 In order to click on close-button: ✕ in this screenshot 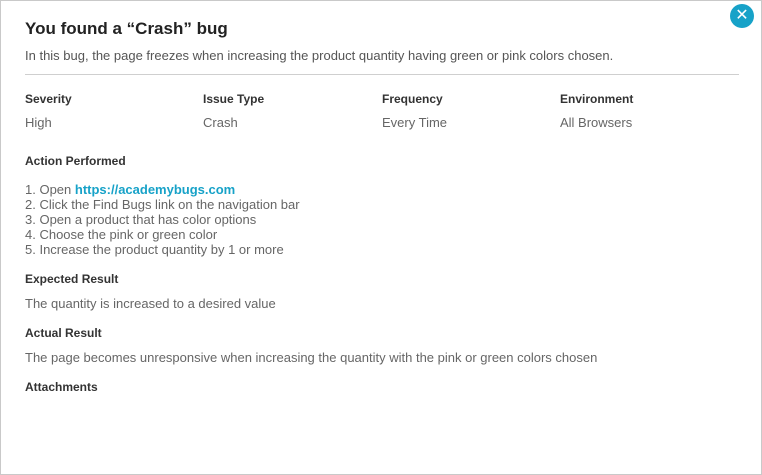, I will do `click(742, 16)`.